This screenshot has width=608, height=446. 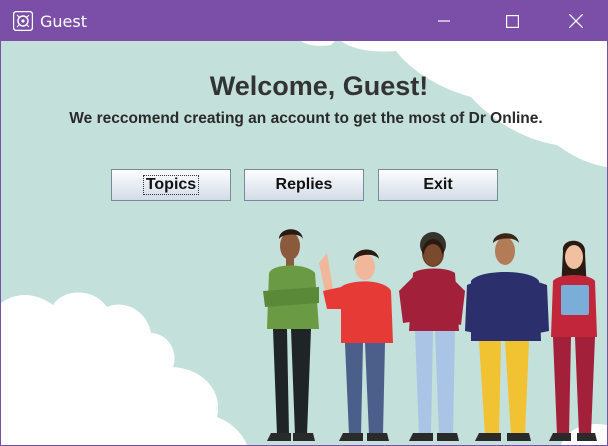 I want to click on minimize-icon, so click(x=444, y=21).